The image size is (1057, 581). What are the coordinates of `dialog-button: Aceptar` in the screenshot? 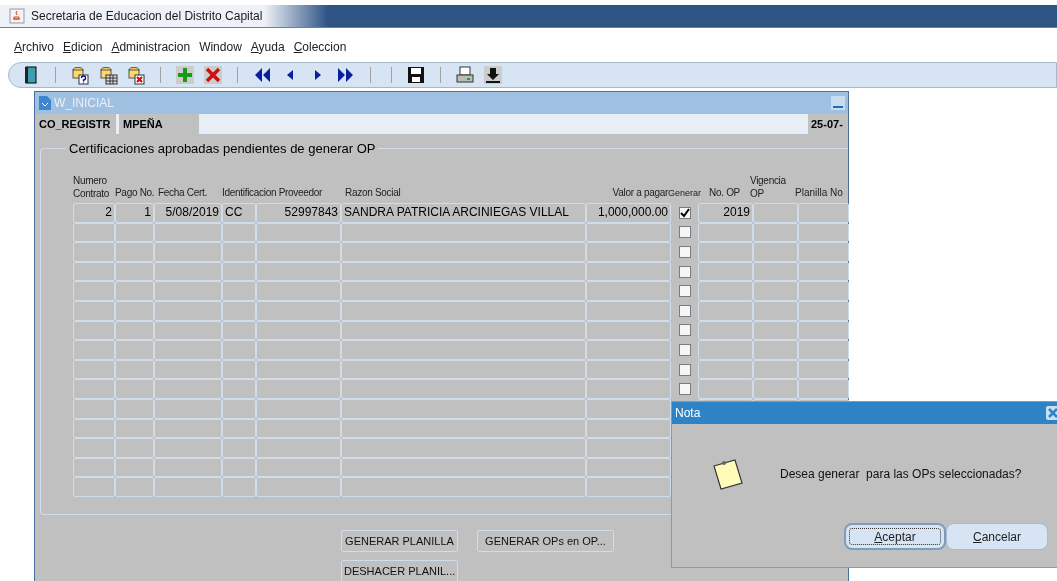 It's located at (895, 536).